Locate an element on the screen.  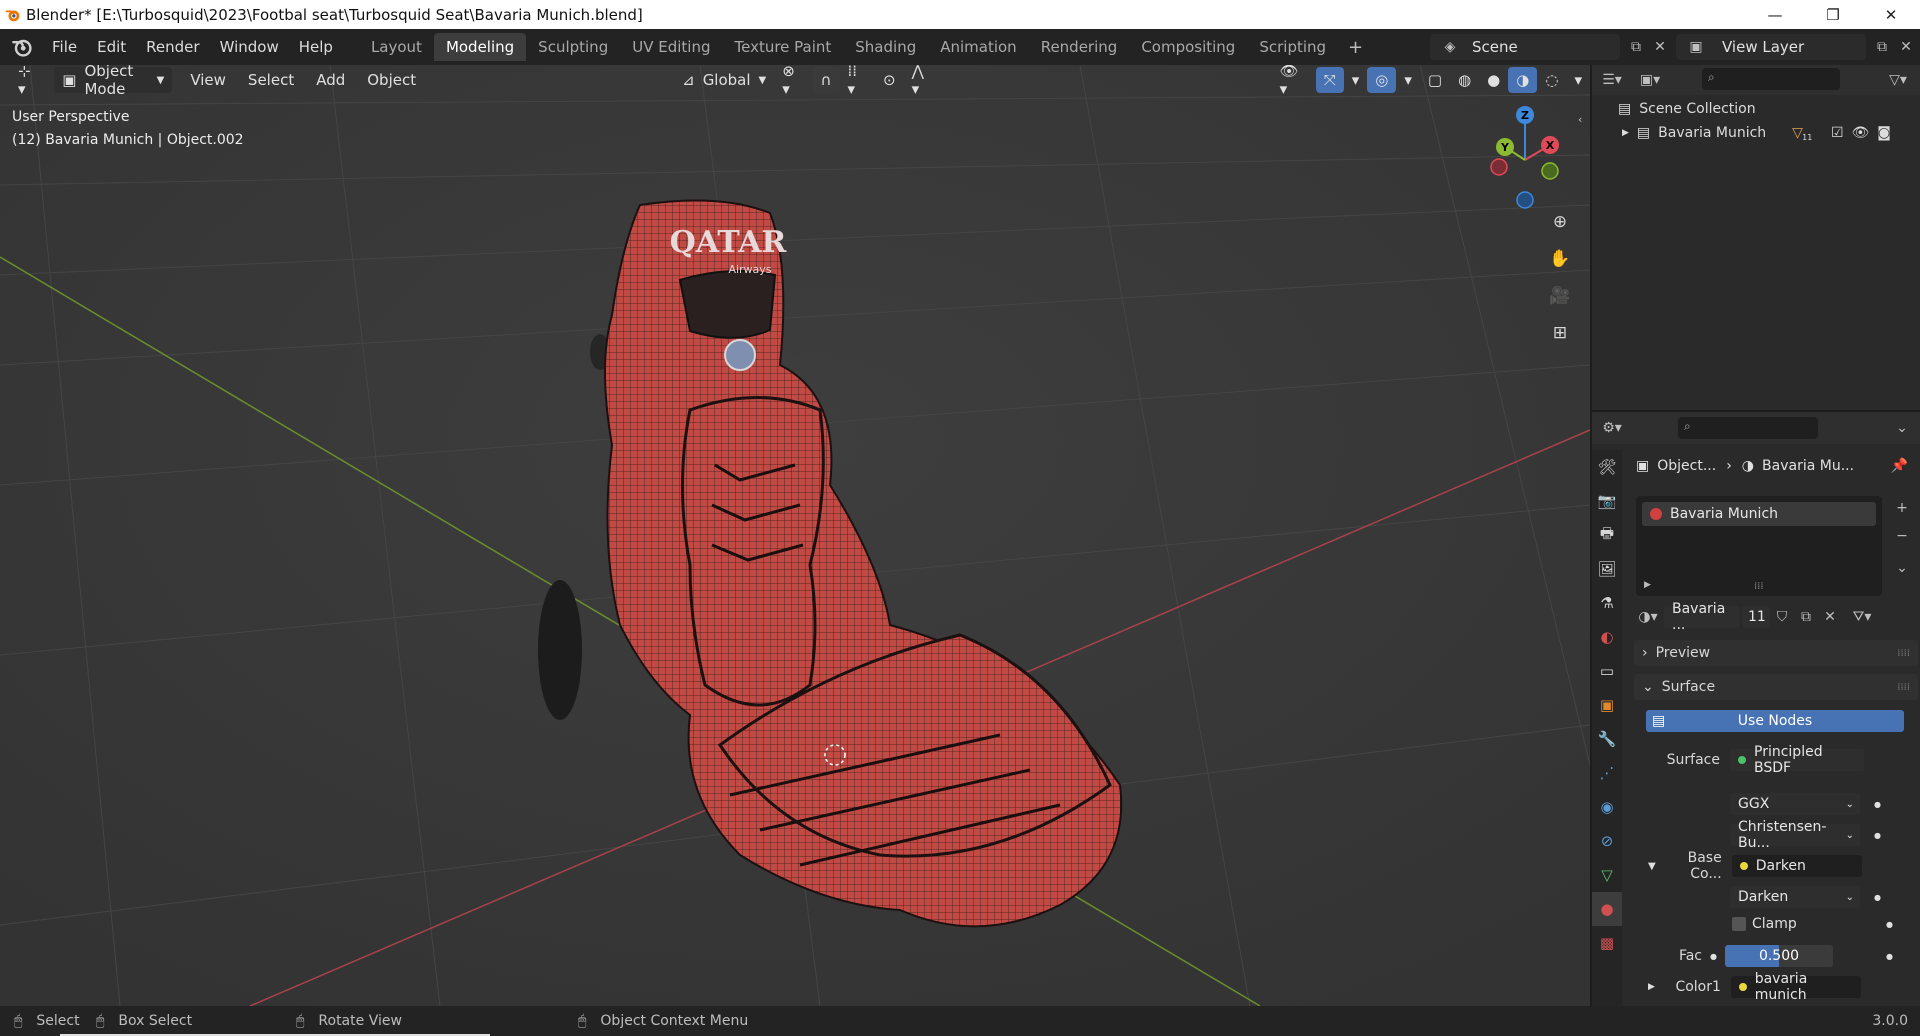
constraints-tab-icon: ⊘ is located at coordinates (1607, 841).